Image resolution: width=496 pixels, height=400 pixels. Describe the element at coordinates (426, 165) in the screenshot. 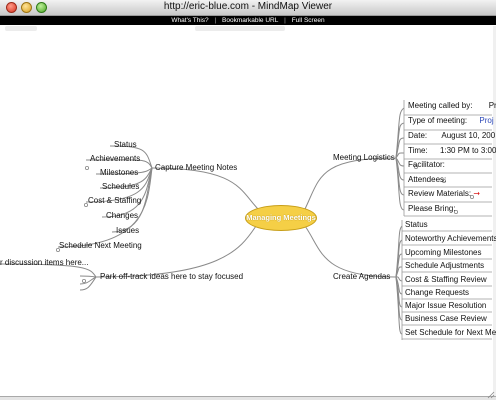

I see `logistics-row-facilitator: Facilitator:` at that location.